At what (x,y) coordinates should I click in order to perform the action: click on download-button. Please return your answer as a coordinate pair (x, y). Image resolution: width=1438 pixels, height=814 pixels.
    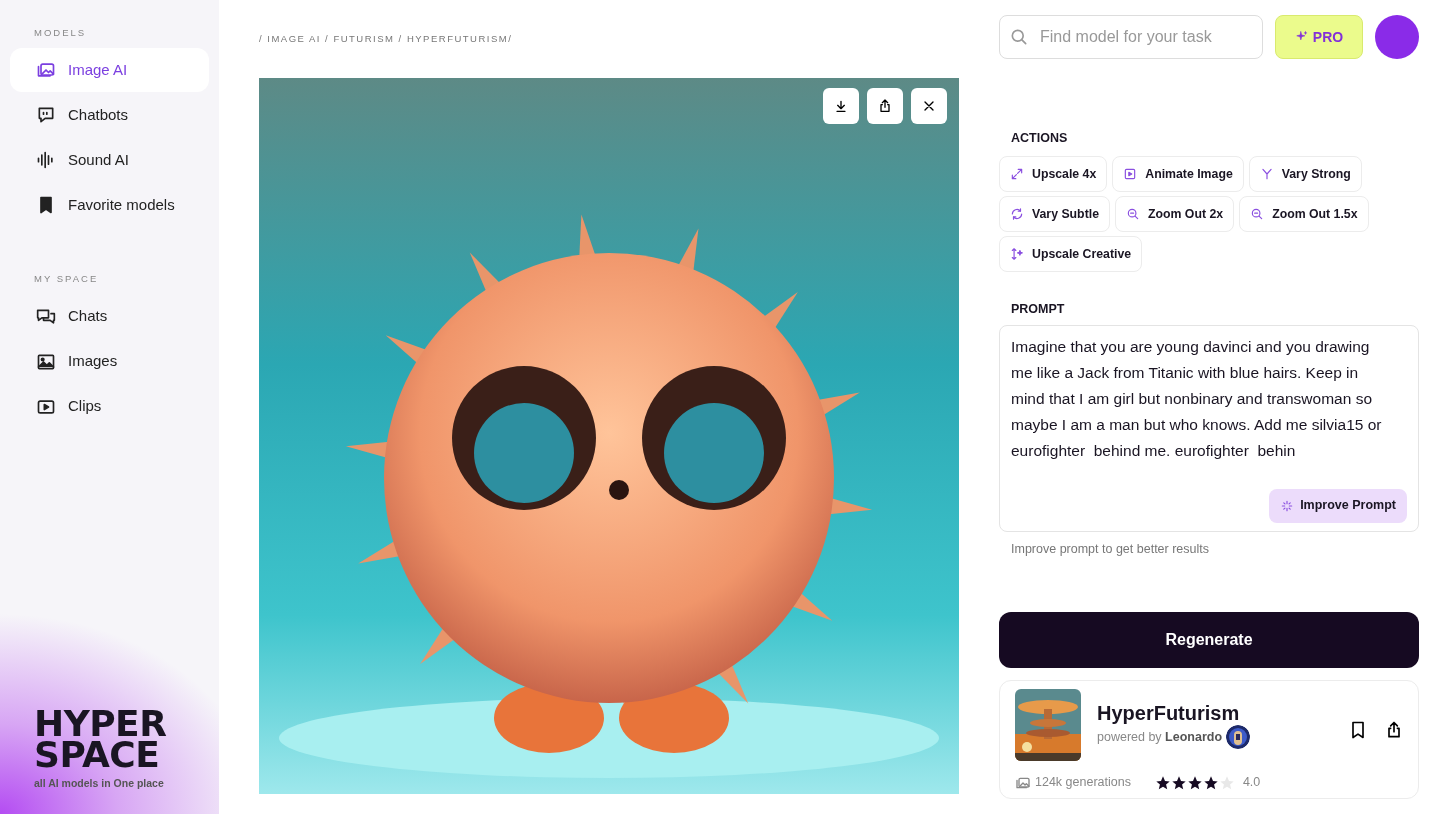
    Looking at the image, I should click on (841, 106).